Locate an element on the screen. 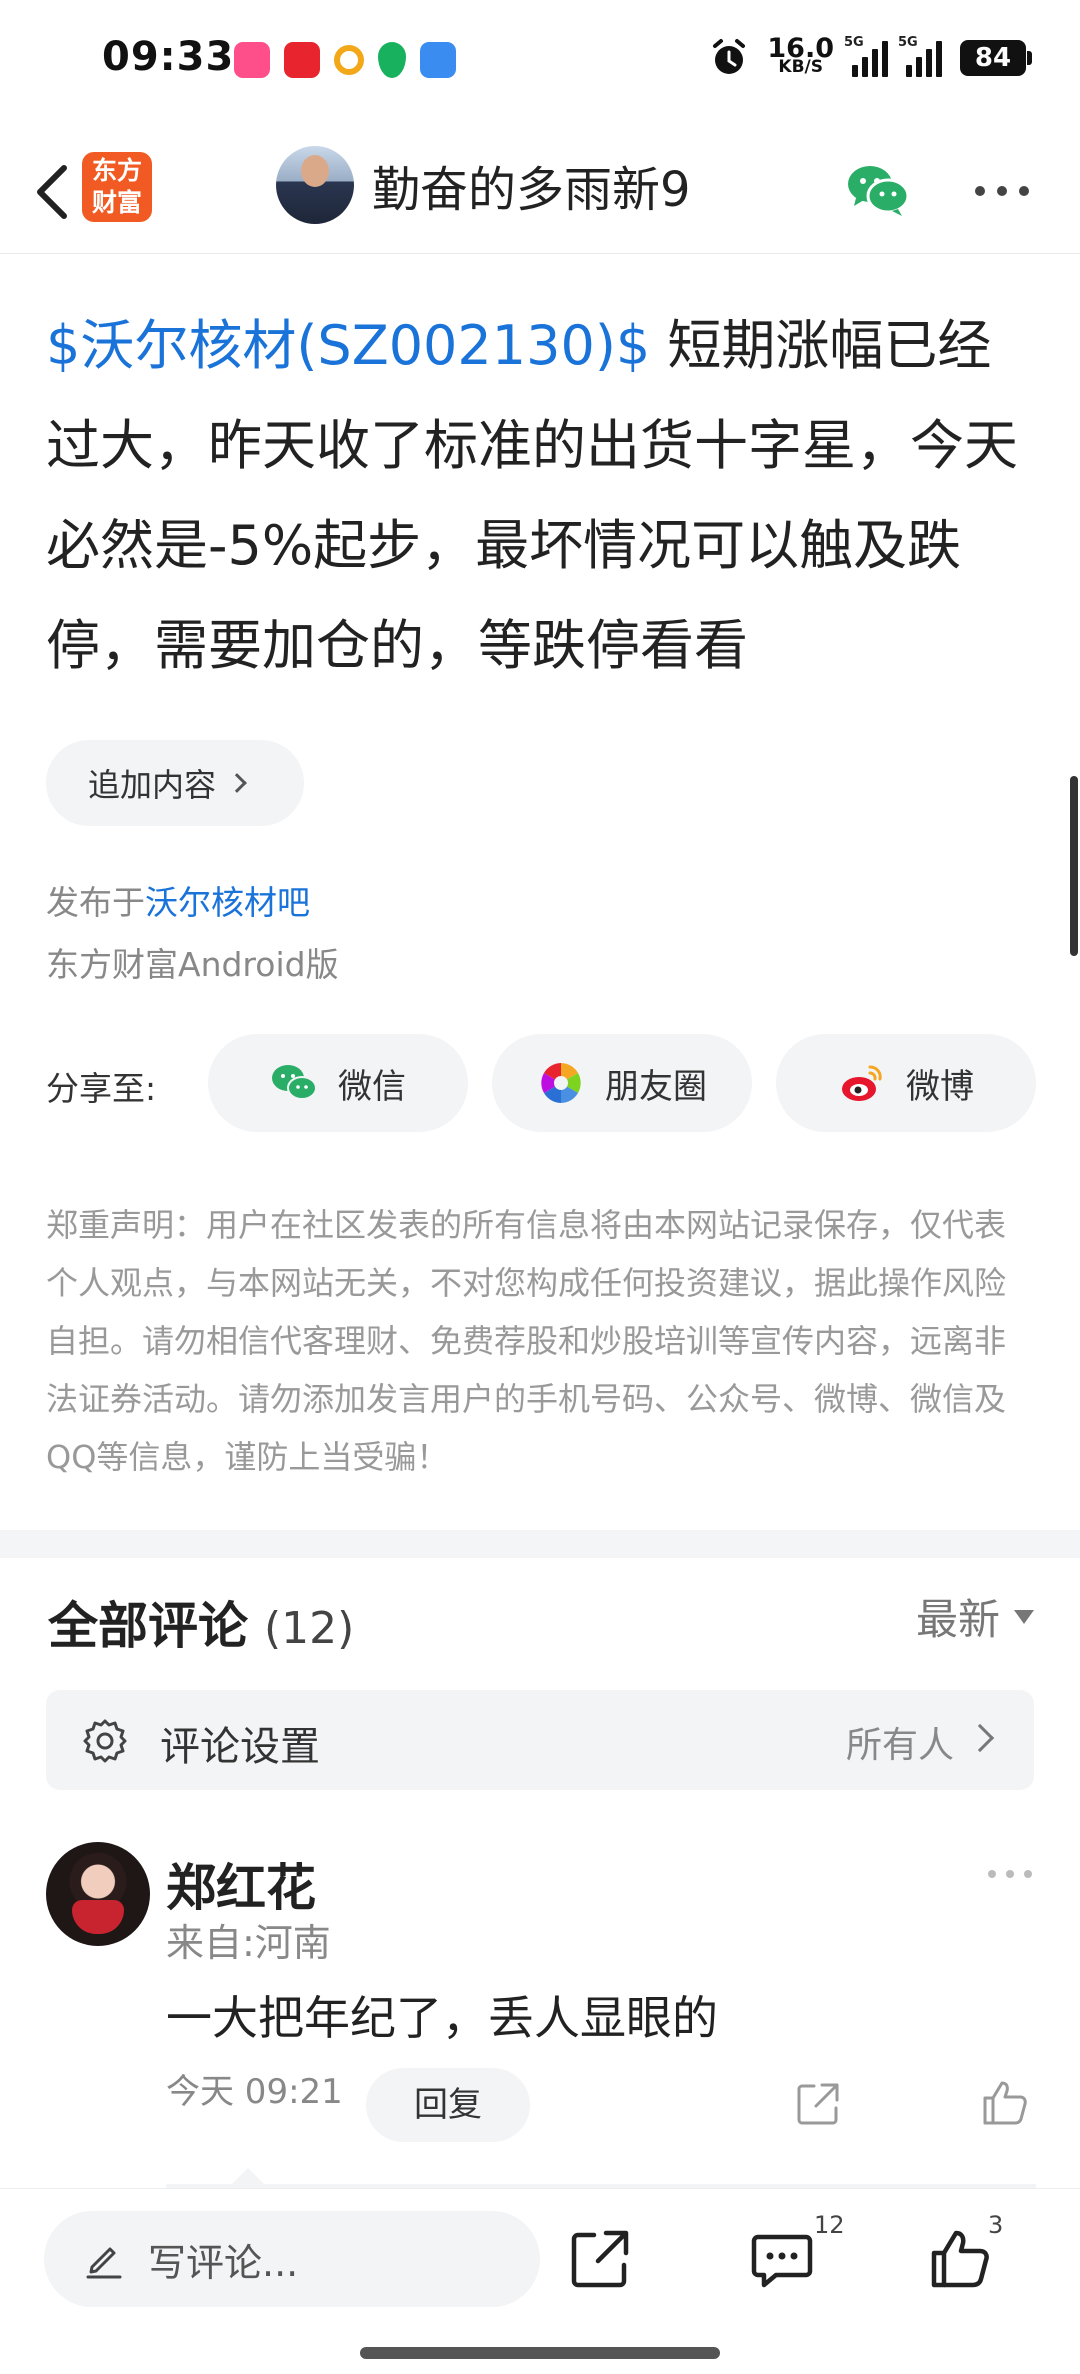 The width and height of the screenshot is (1080, 2374). status-time: 09:33 is located at coordinates (168, 57).